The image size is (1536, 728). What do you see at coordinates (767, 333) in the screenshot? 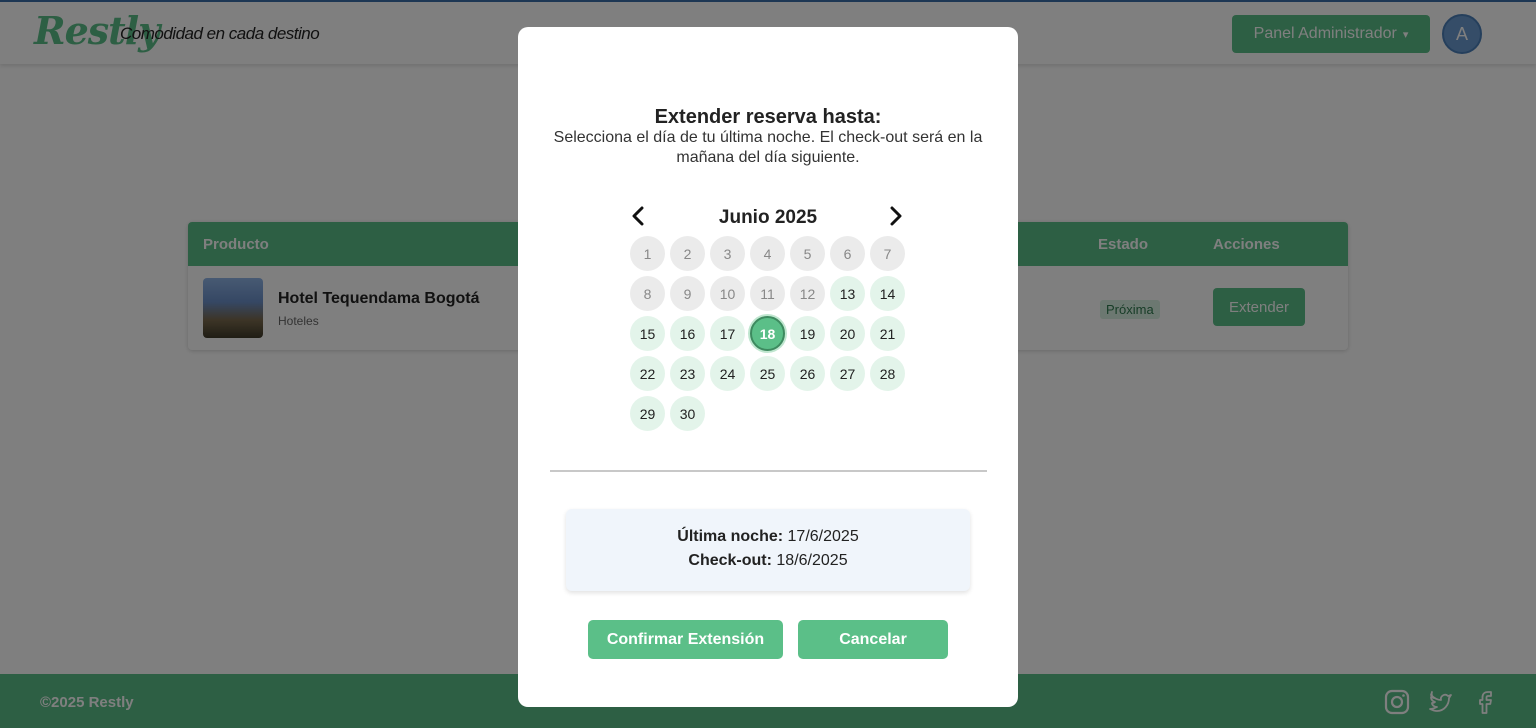
I see `calendar-day-selected: 18` at bounding box center [767, 333].